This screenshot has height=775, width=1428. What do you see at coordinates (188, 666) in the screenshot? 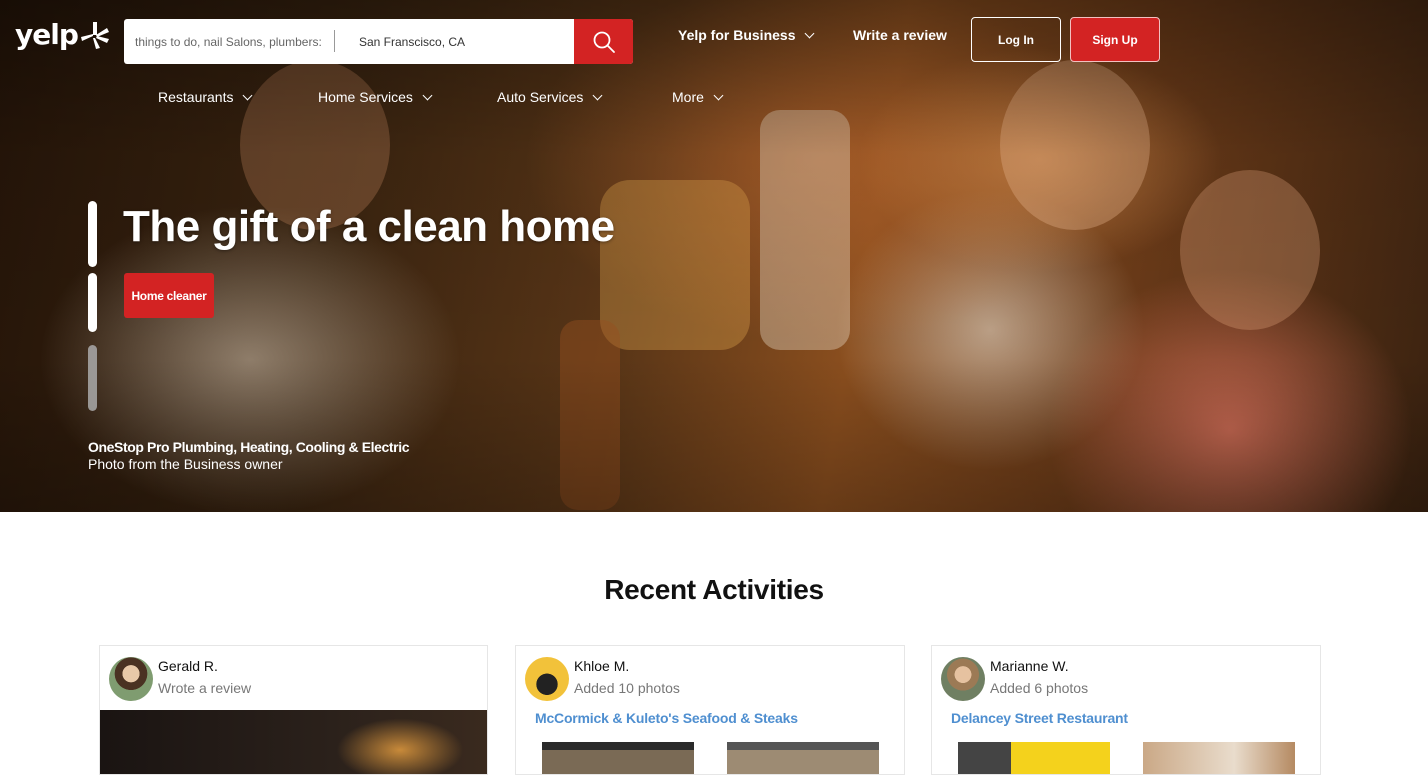
I see `user-name: Gerald R.` at bounding box center [188, 666].